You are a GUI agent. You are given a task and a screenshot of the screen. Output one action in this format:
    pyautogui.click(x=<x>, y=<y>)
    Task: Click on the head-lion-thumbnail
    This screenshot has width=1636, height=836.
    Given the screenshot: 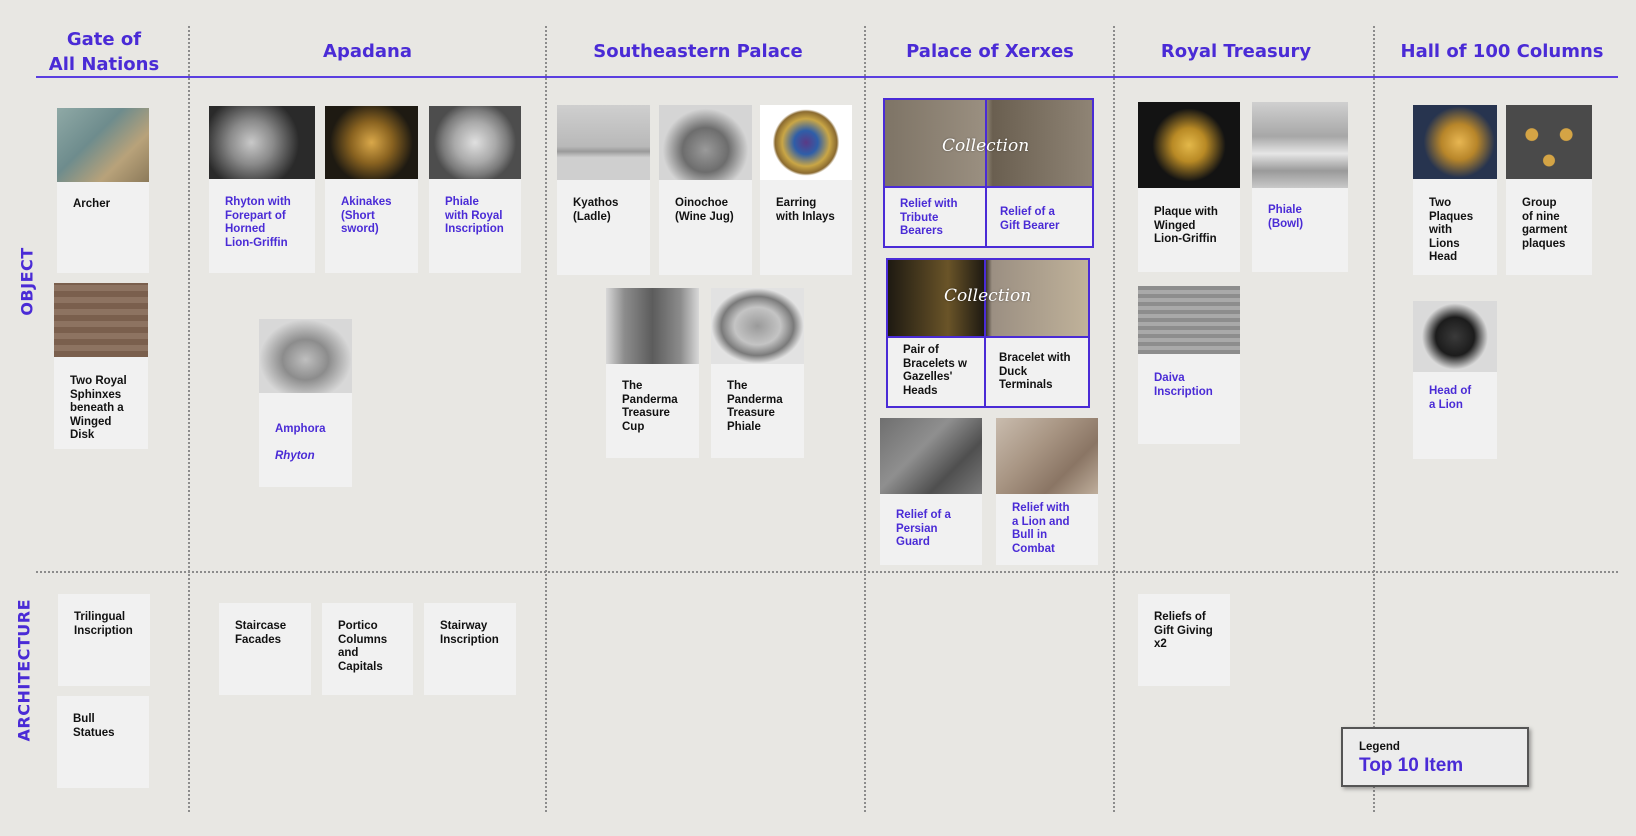 What is the action you would take?
    pyautogui.click(x=1455, y=336)
    